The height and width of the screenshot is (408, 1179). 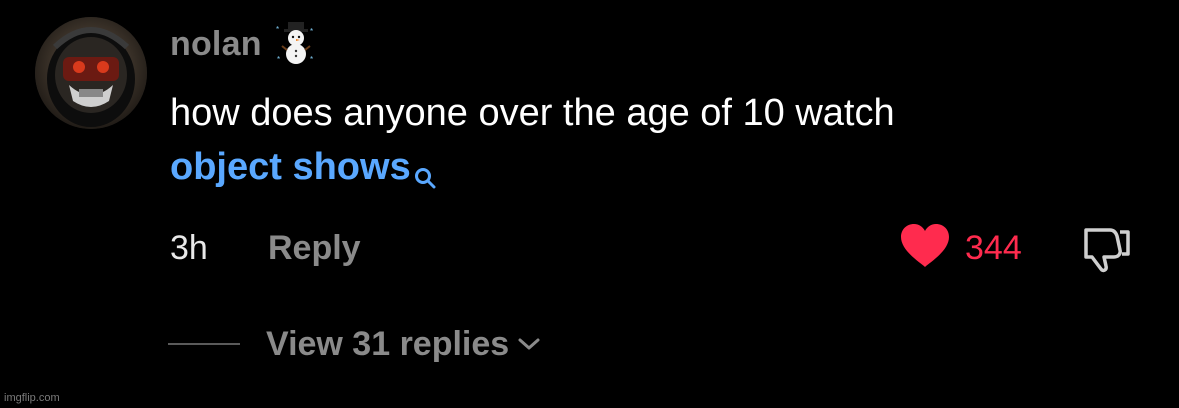 I want to click on comment-body: how does anyone over the age of 10 watch, so click(x=532, y=113).